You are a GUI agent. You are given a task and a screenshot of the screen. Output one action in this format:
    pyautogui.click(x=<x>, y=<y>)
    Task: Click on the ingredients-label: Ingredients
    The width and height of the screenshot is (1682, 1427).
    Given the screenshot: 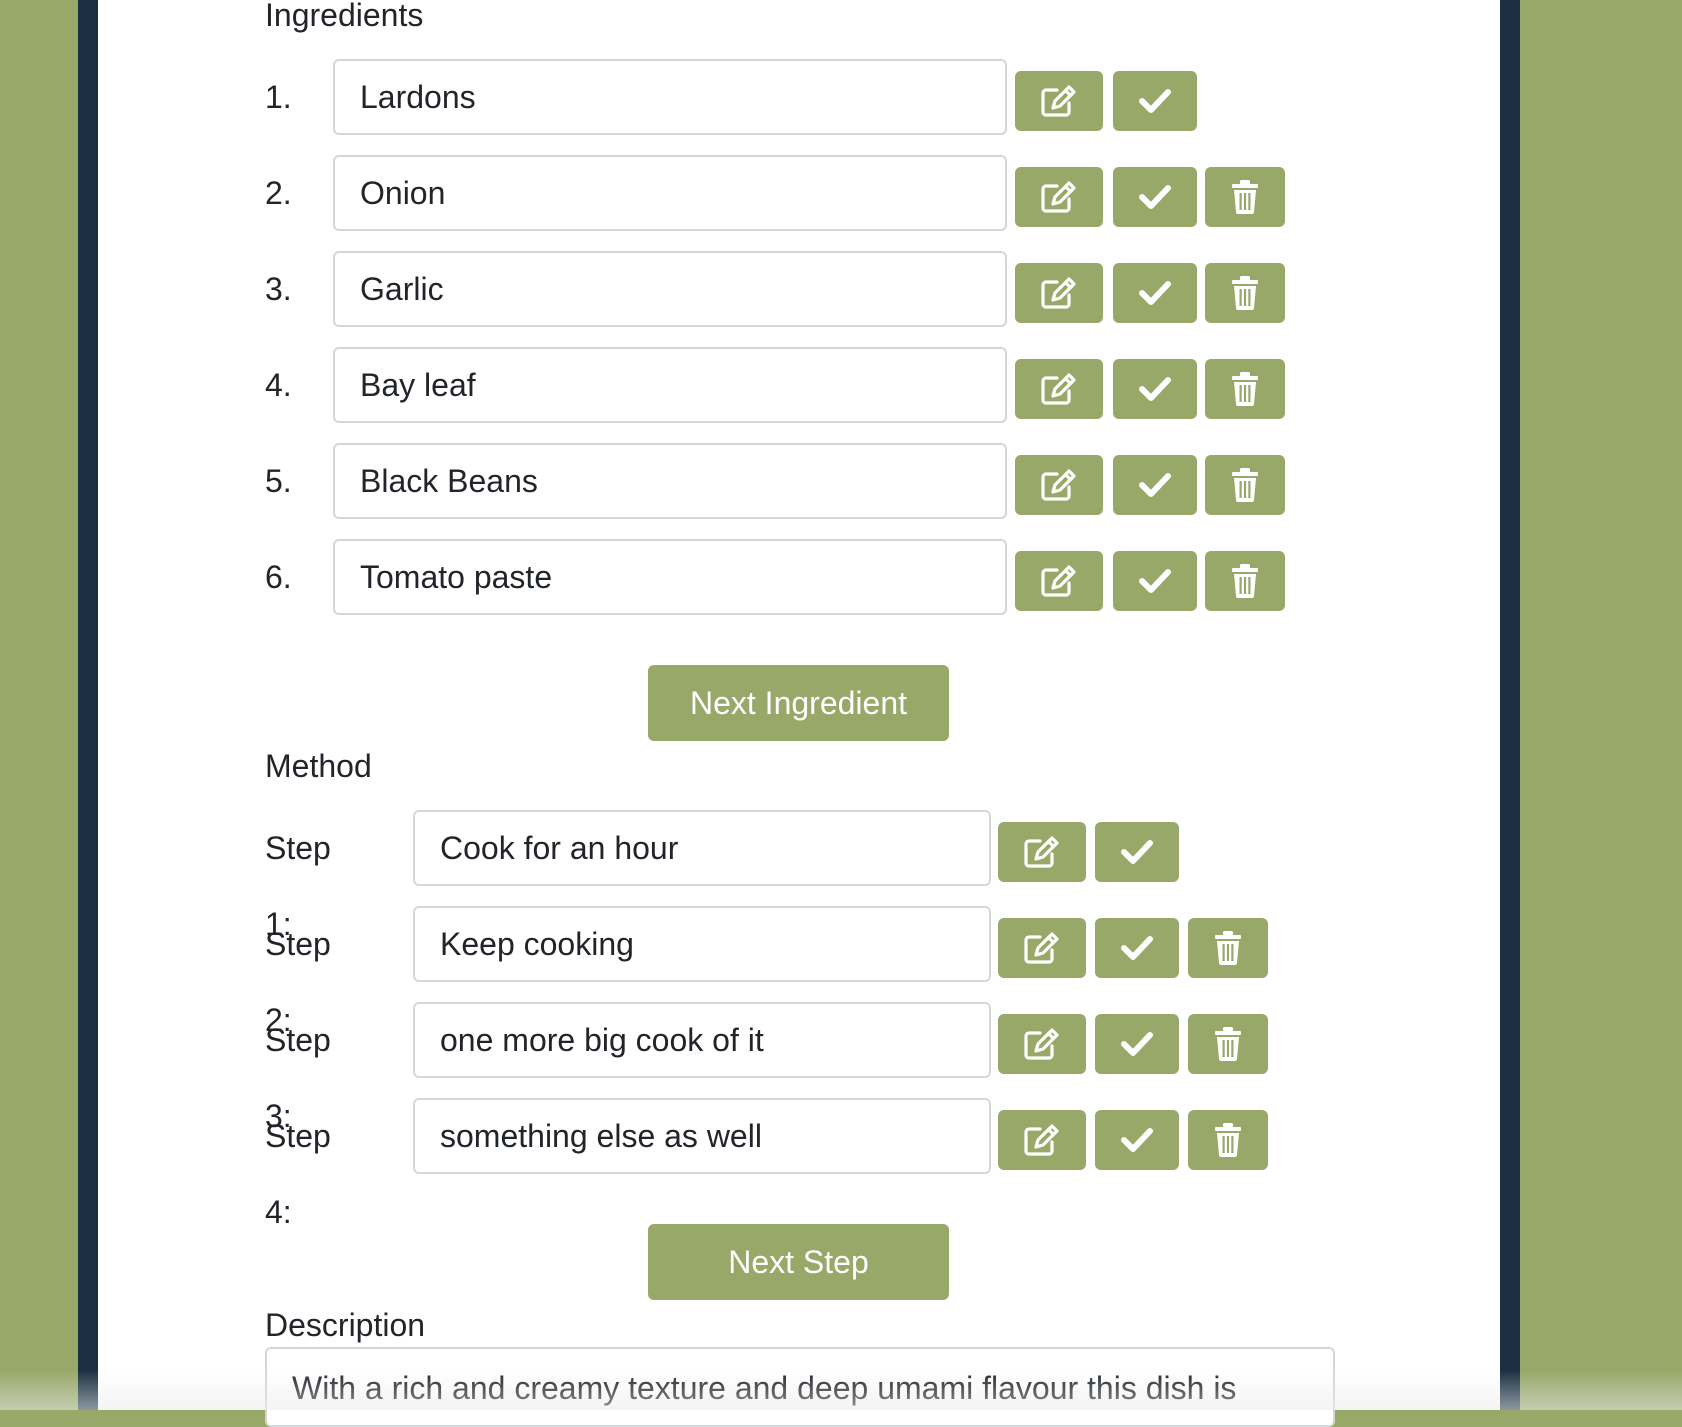 What is the action you would take?
    pyautogui.click(x=344, y=16)
    